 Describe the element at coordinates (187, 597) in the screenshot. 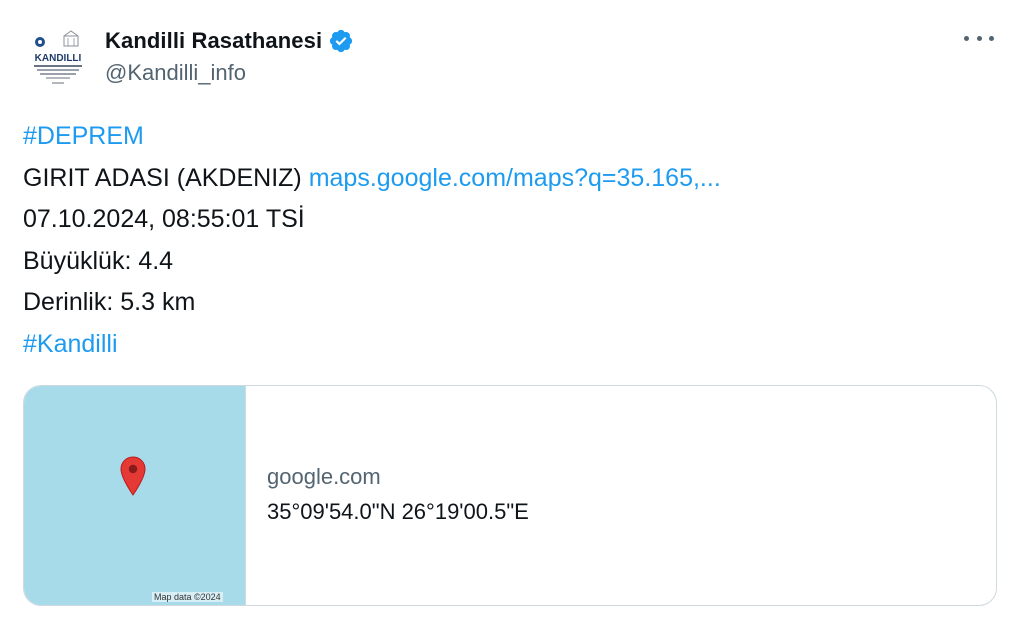

I see `map-attribution: Map data ©2024` at that location.